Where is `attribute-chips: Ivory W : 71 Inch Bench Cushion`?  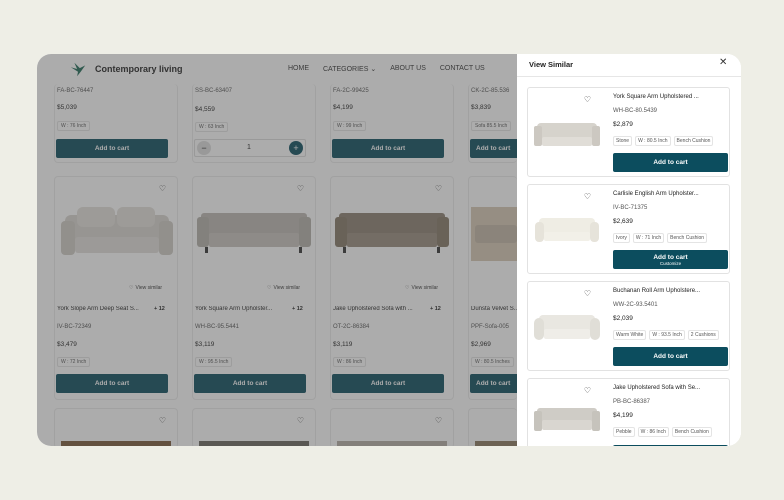
attribute-chips: Ivory W : 71 Inch Bench Cushion is located at coordinates (660, 238).